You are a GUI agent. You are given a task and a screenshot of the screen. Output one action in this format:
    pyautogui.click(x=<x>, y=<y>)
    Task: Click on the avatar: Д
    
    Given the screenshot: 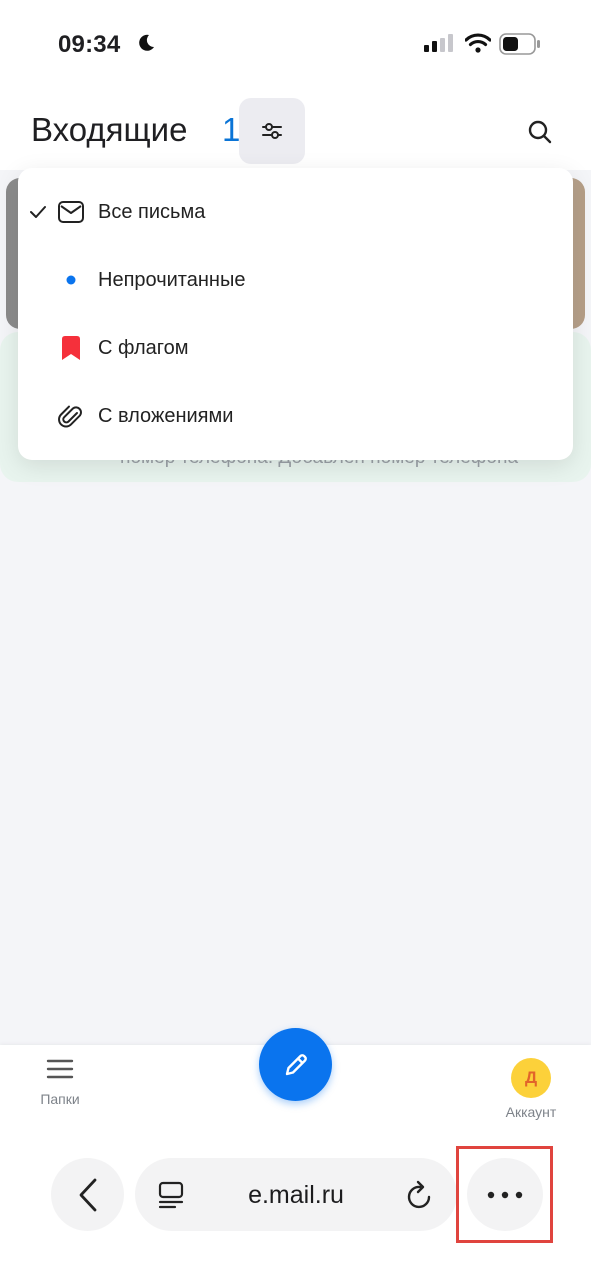 What is the action you would take?
    pyautogui.click(x=531, y=1078)
    